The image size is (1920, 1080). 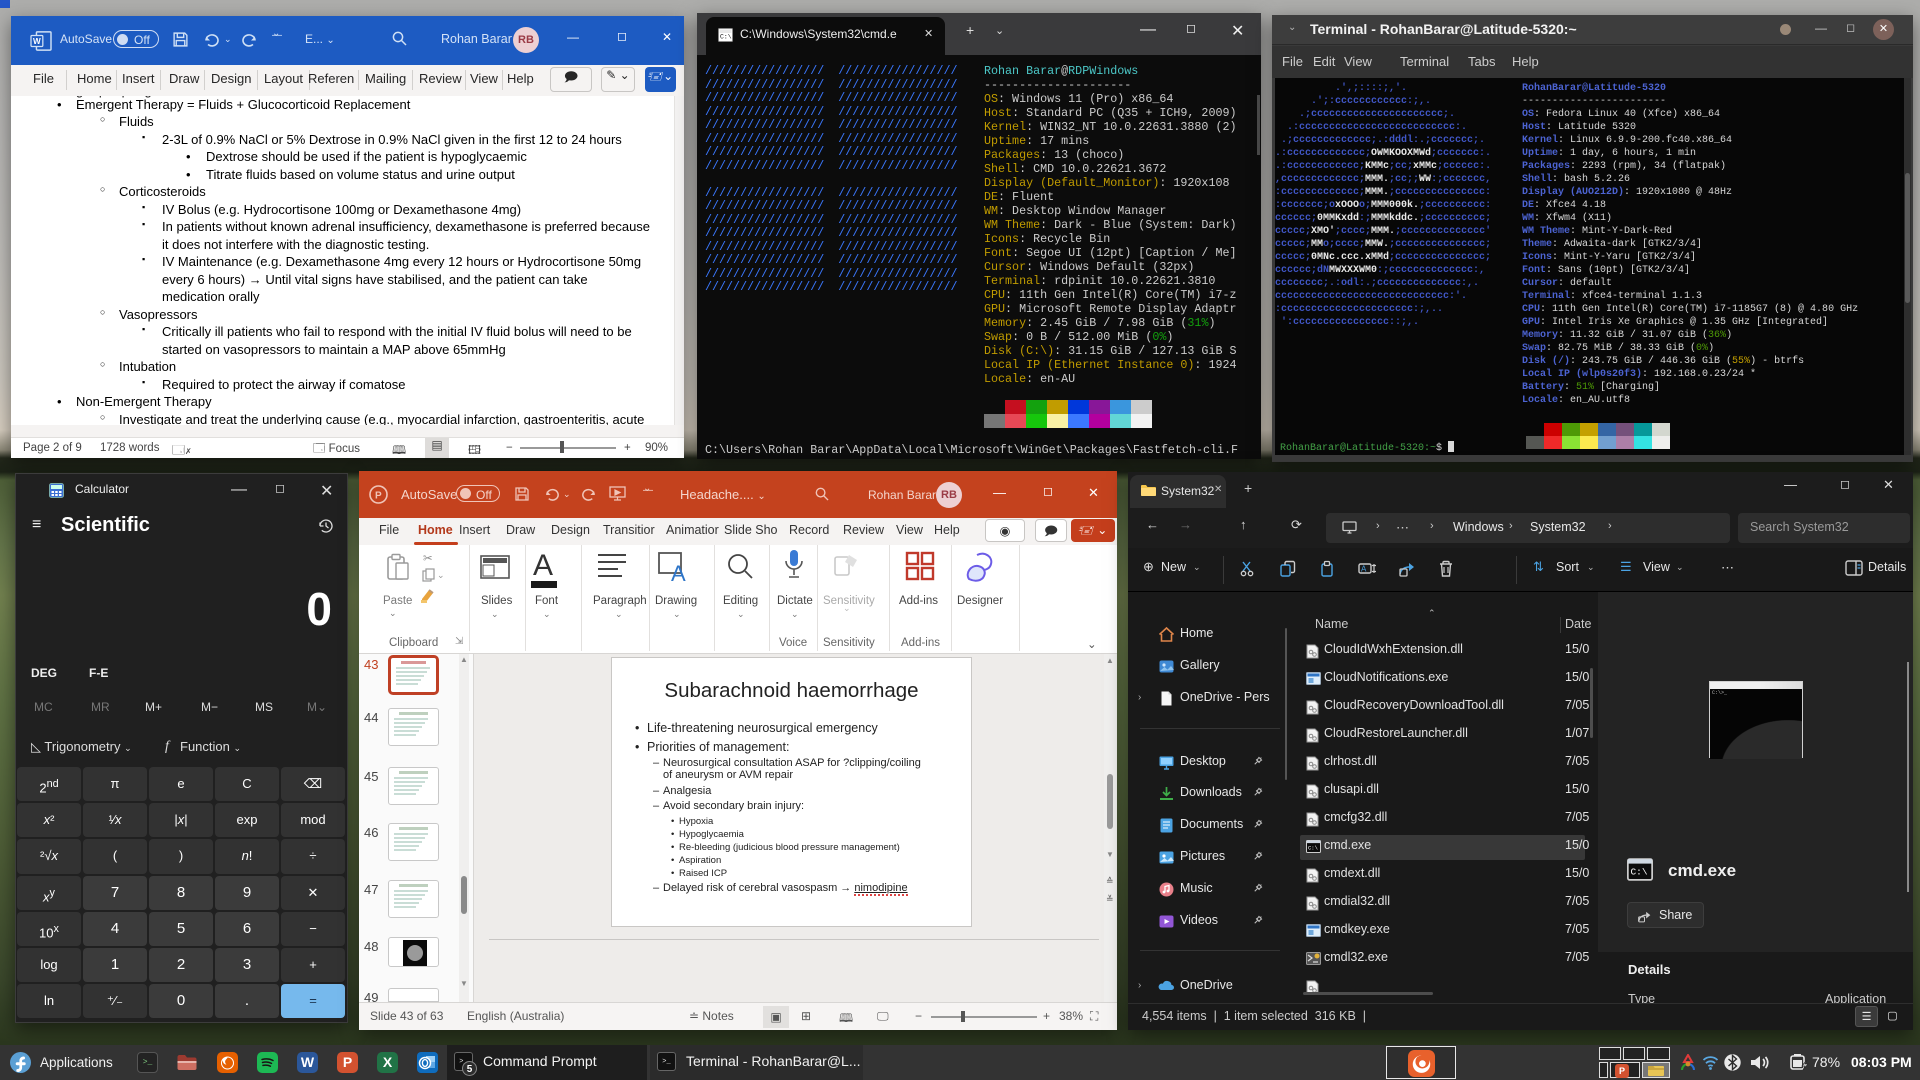 I want to click on svg-text: W, so click(x=37, y=41).